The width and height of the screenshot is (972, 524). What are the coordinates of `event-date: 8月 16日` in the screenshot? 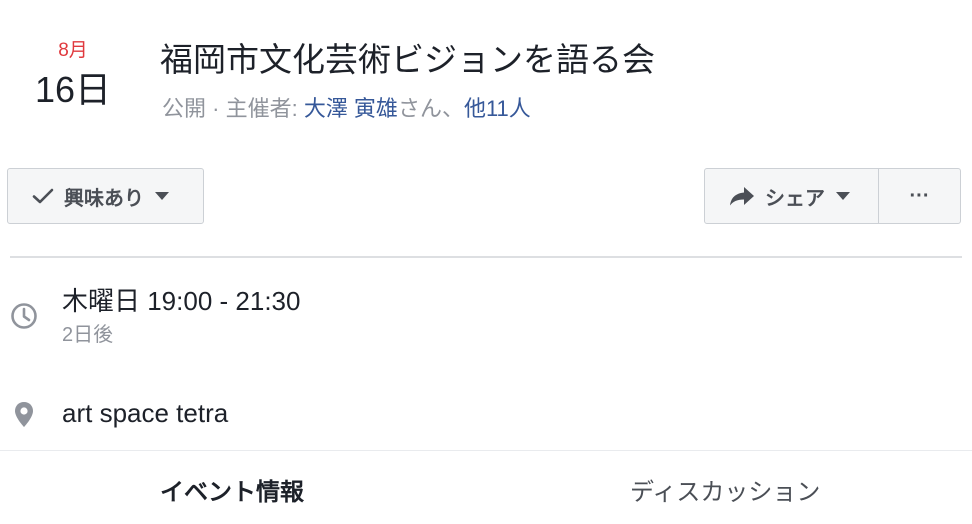 It's located at (73, 76).